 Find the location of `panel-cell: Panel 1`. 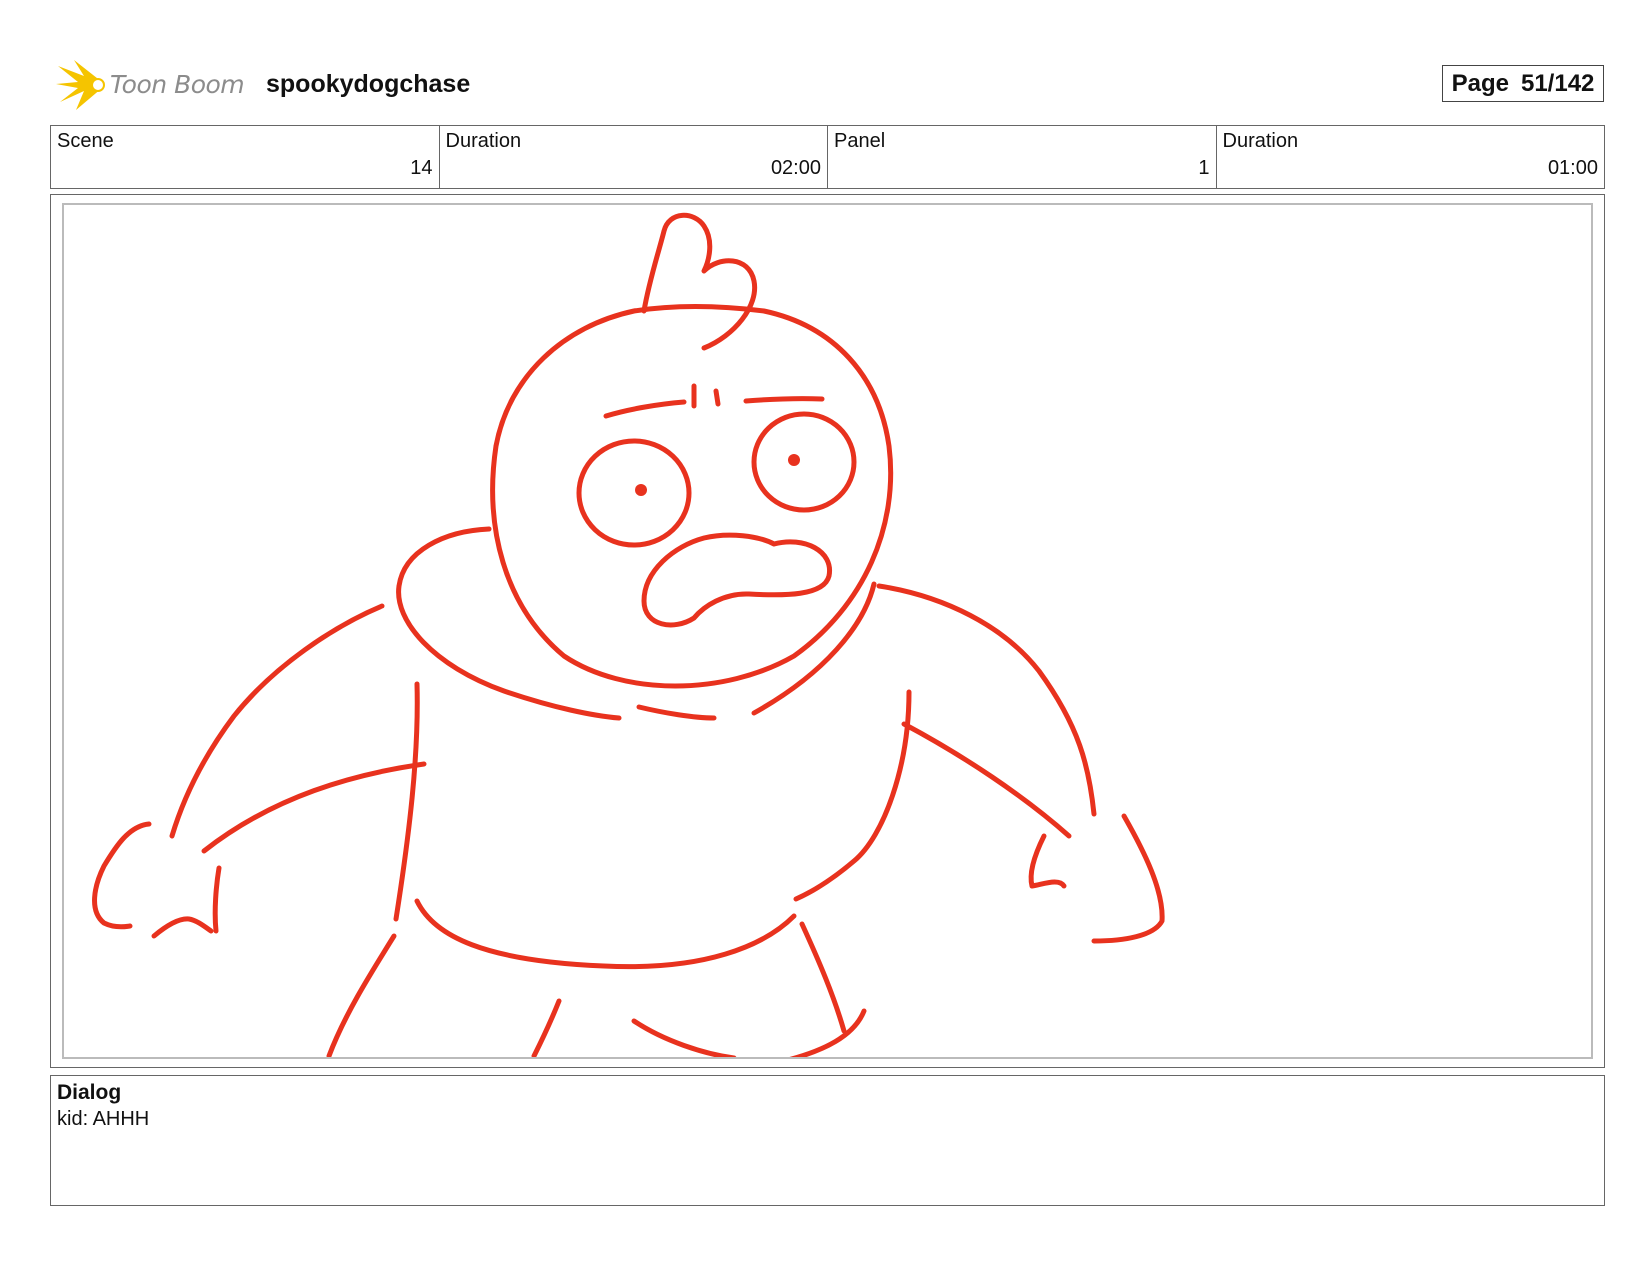

panel-cell: Panel 1 is located at coordinates (1021, 157).